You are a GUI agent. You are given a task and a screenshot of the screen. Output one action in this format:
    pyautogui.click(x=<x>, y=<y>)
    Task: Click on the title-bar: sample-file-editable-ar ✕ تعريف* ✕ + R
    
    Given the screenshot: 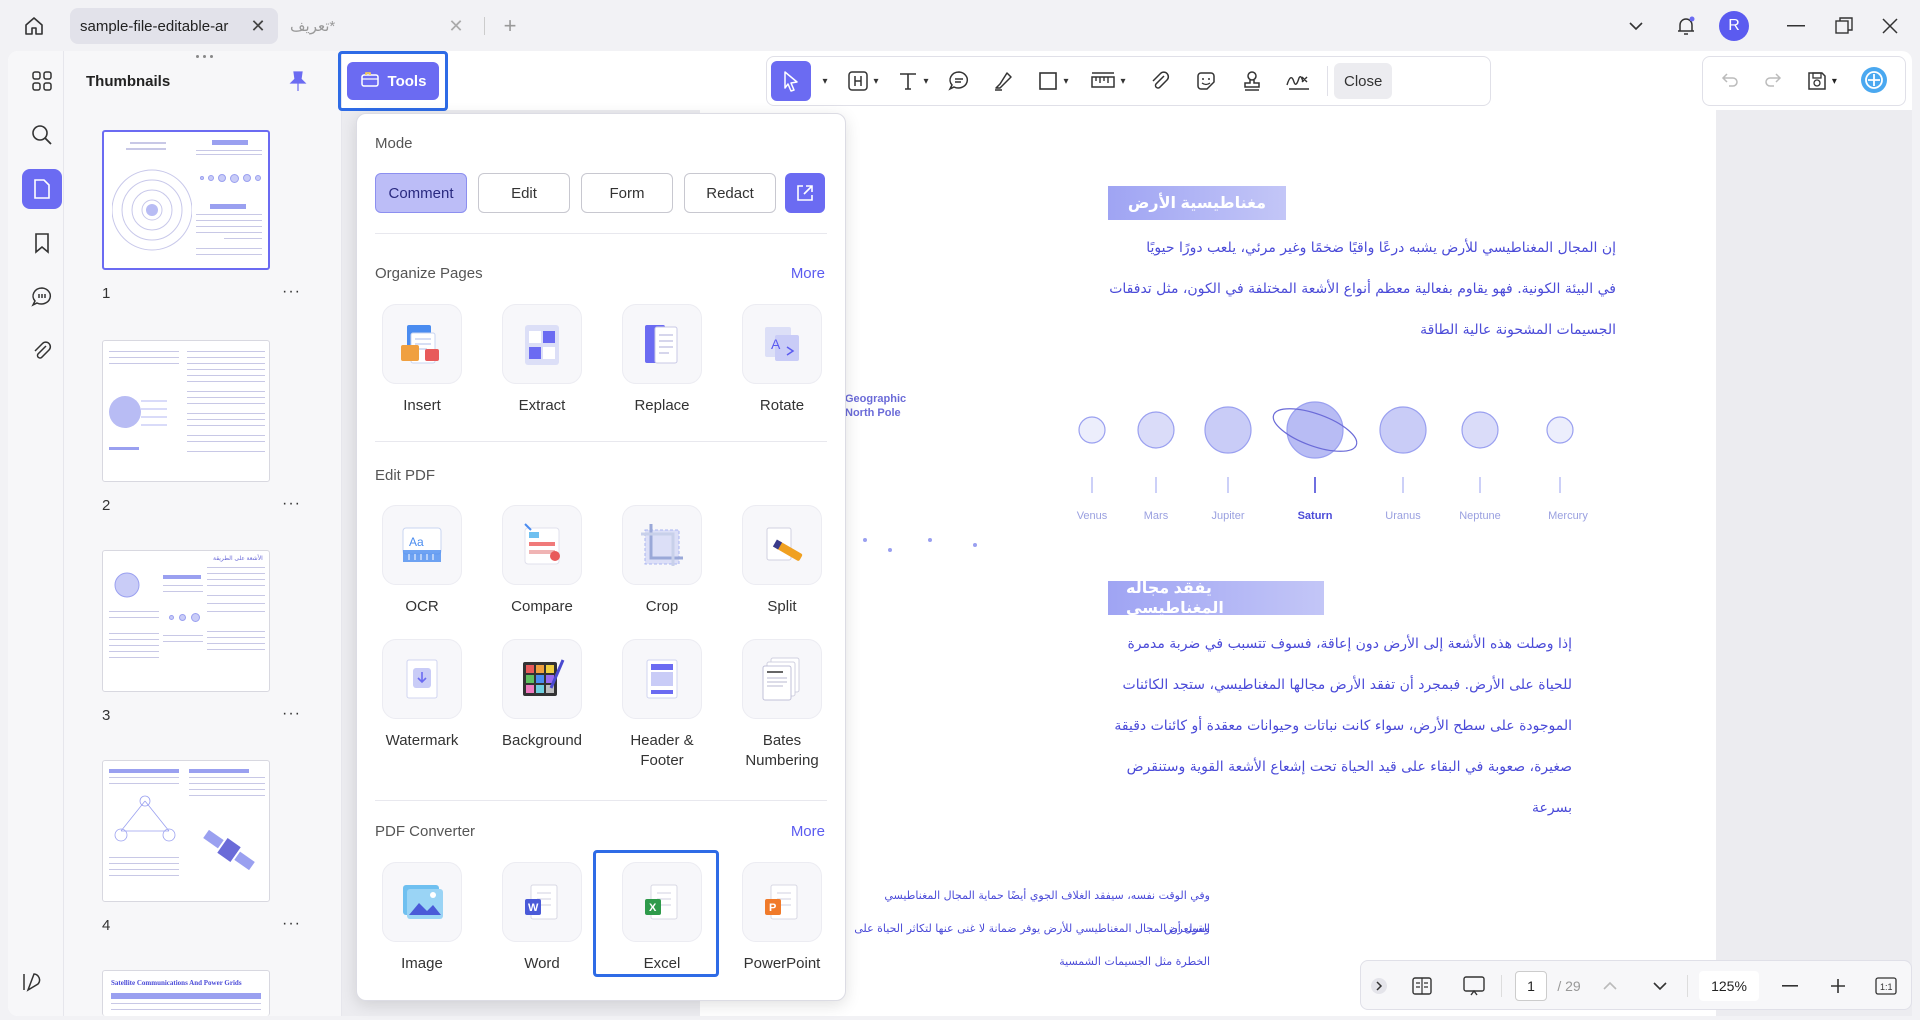 What is the action you would take?
    pyautogui.click(x=960, y=25)
    